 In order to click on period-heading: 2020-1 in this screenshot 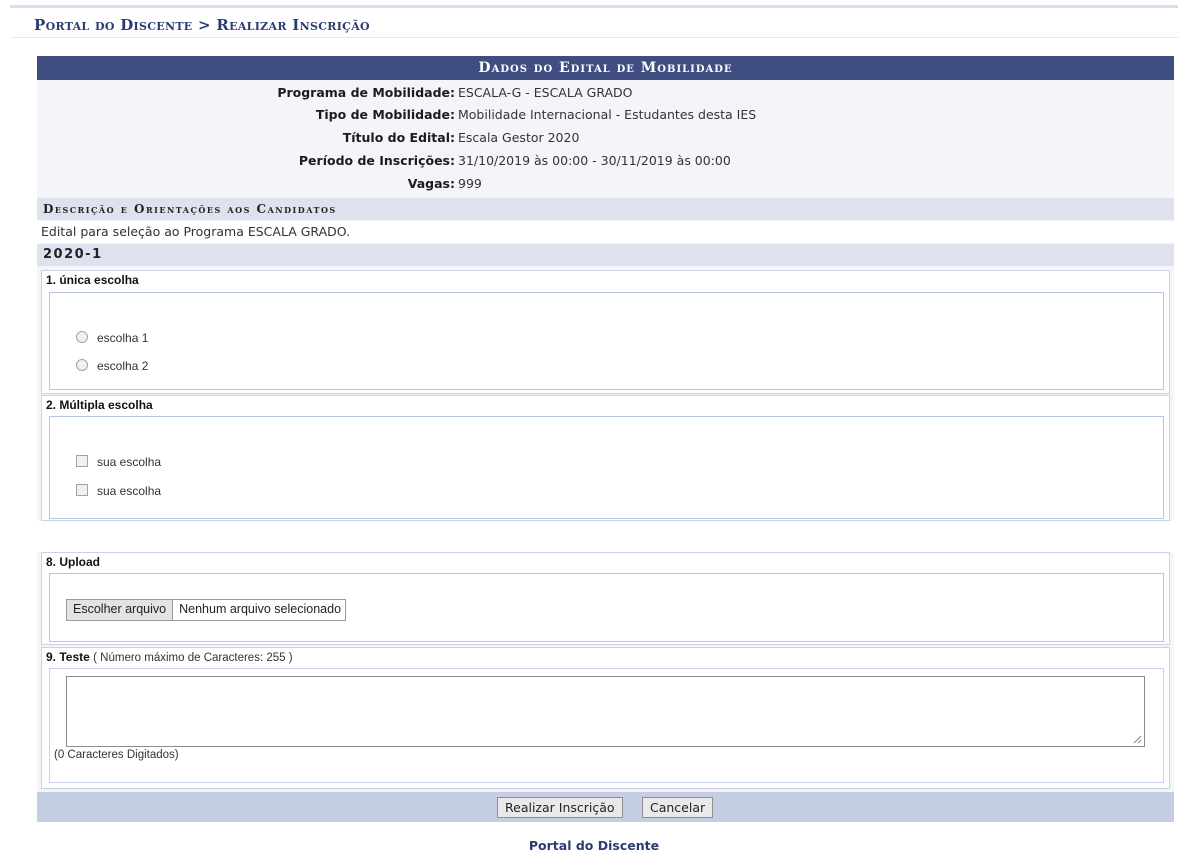, I will do `click(605, 255)`.